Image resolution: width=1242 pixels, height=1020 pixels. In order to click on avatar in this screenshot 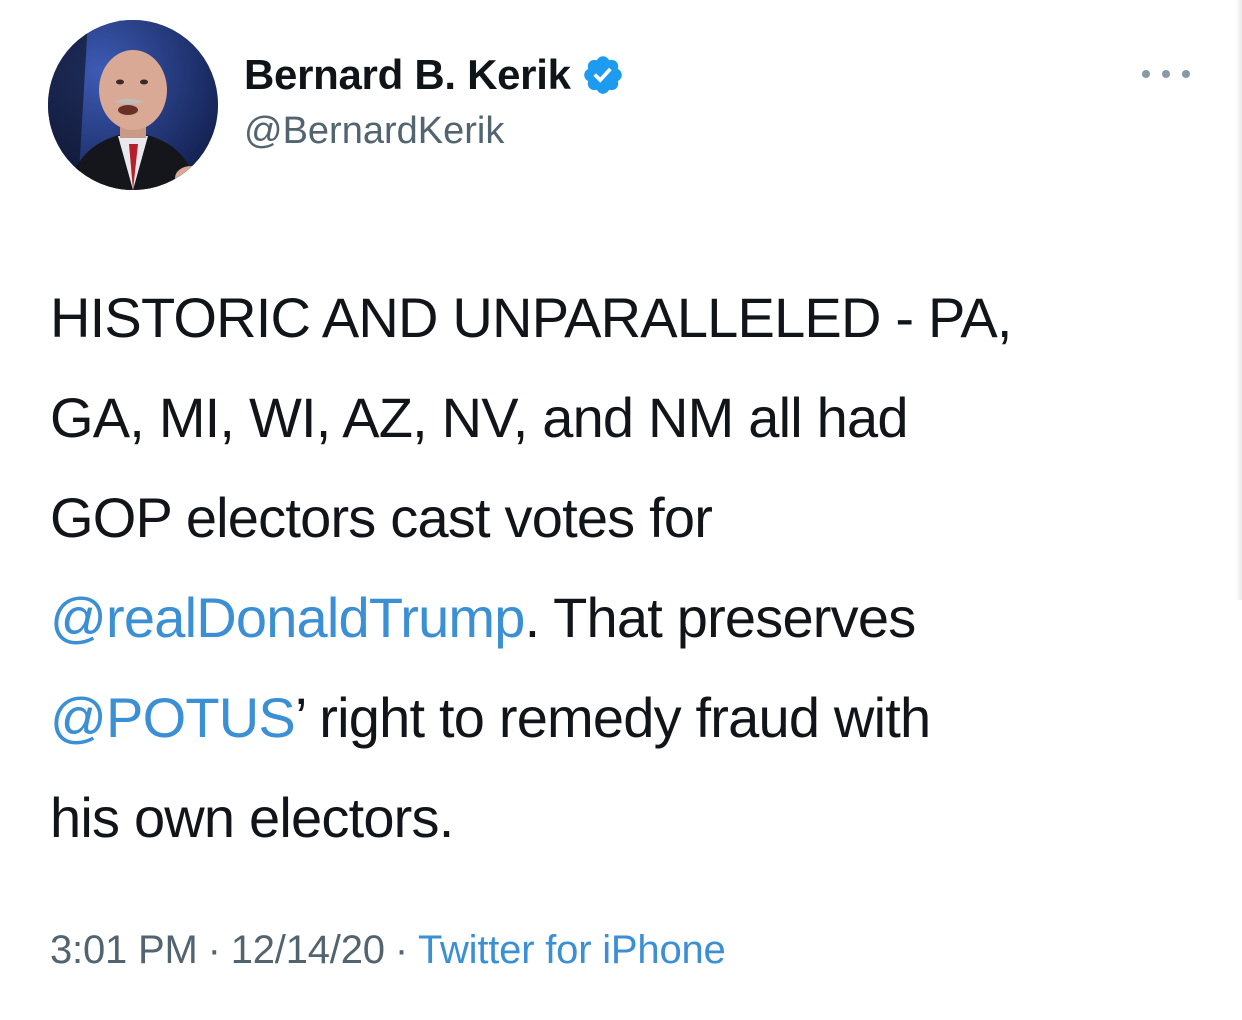, I will do `click(133, 105)`.